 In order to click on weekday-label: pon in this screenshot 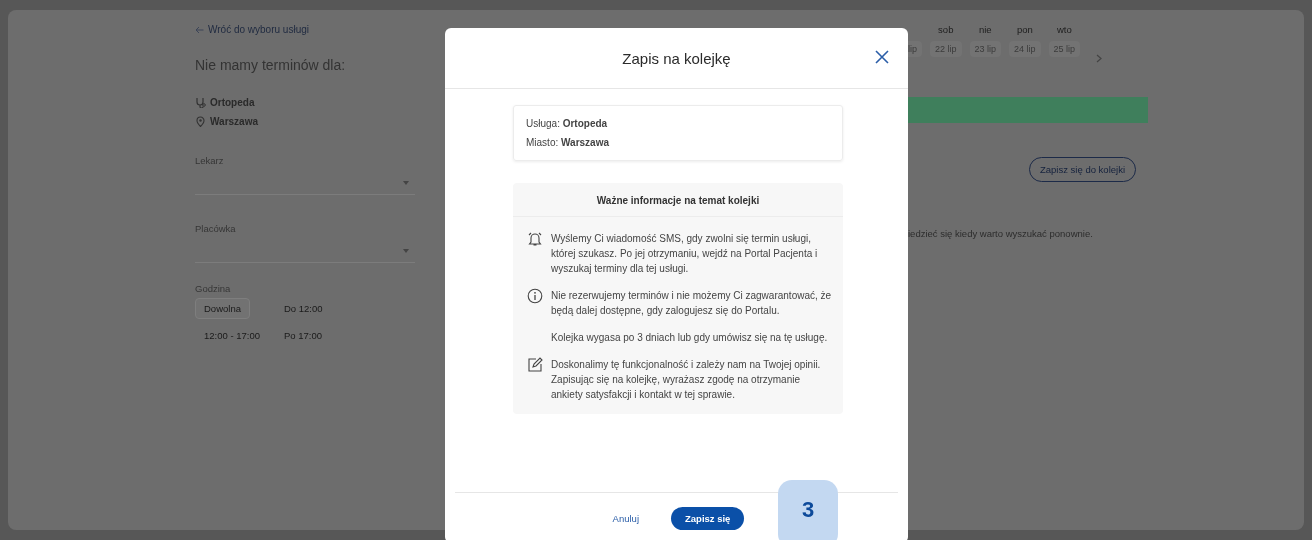, I will do `click(1024, 29)`.